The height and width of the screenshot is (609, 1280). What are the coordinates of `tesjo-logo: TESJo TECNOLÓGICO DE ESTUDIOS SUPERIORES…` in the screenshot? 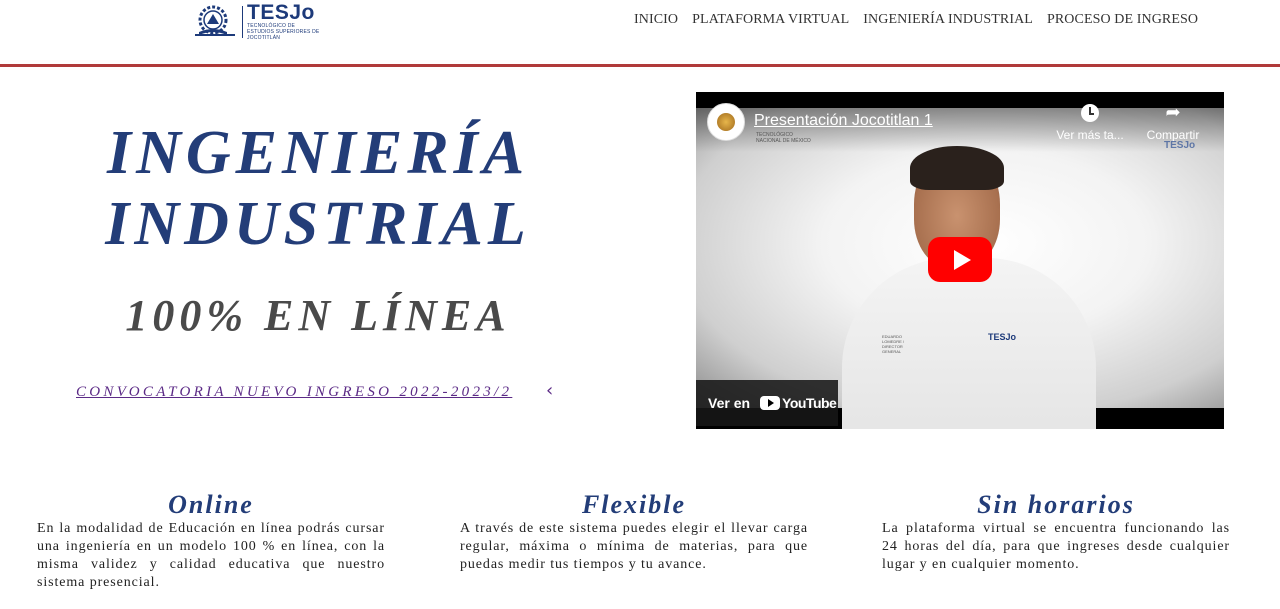 It's located at (257, 21).